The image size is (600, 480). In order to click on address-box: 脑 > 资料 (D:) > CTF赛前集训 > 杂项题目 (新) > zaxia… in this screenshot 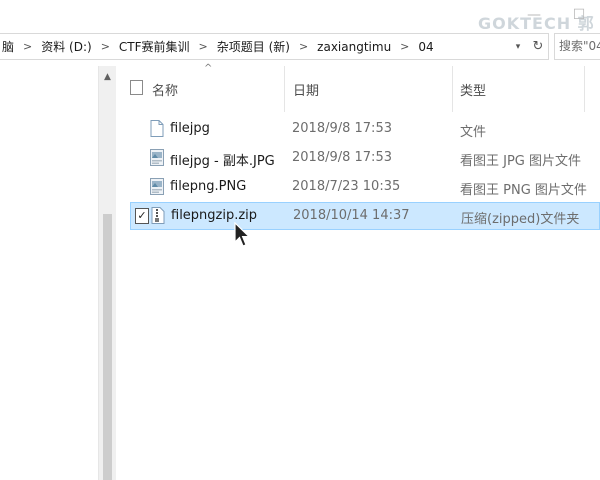, I will do `click(274, 46)`.